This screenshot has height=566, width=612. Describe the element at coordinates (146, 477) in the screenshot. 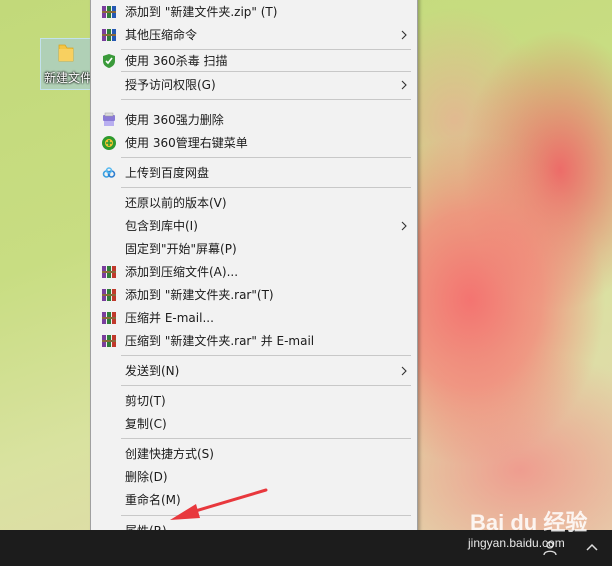

I see `menu-item-label: 删除(D)` at that location.